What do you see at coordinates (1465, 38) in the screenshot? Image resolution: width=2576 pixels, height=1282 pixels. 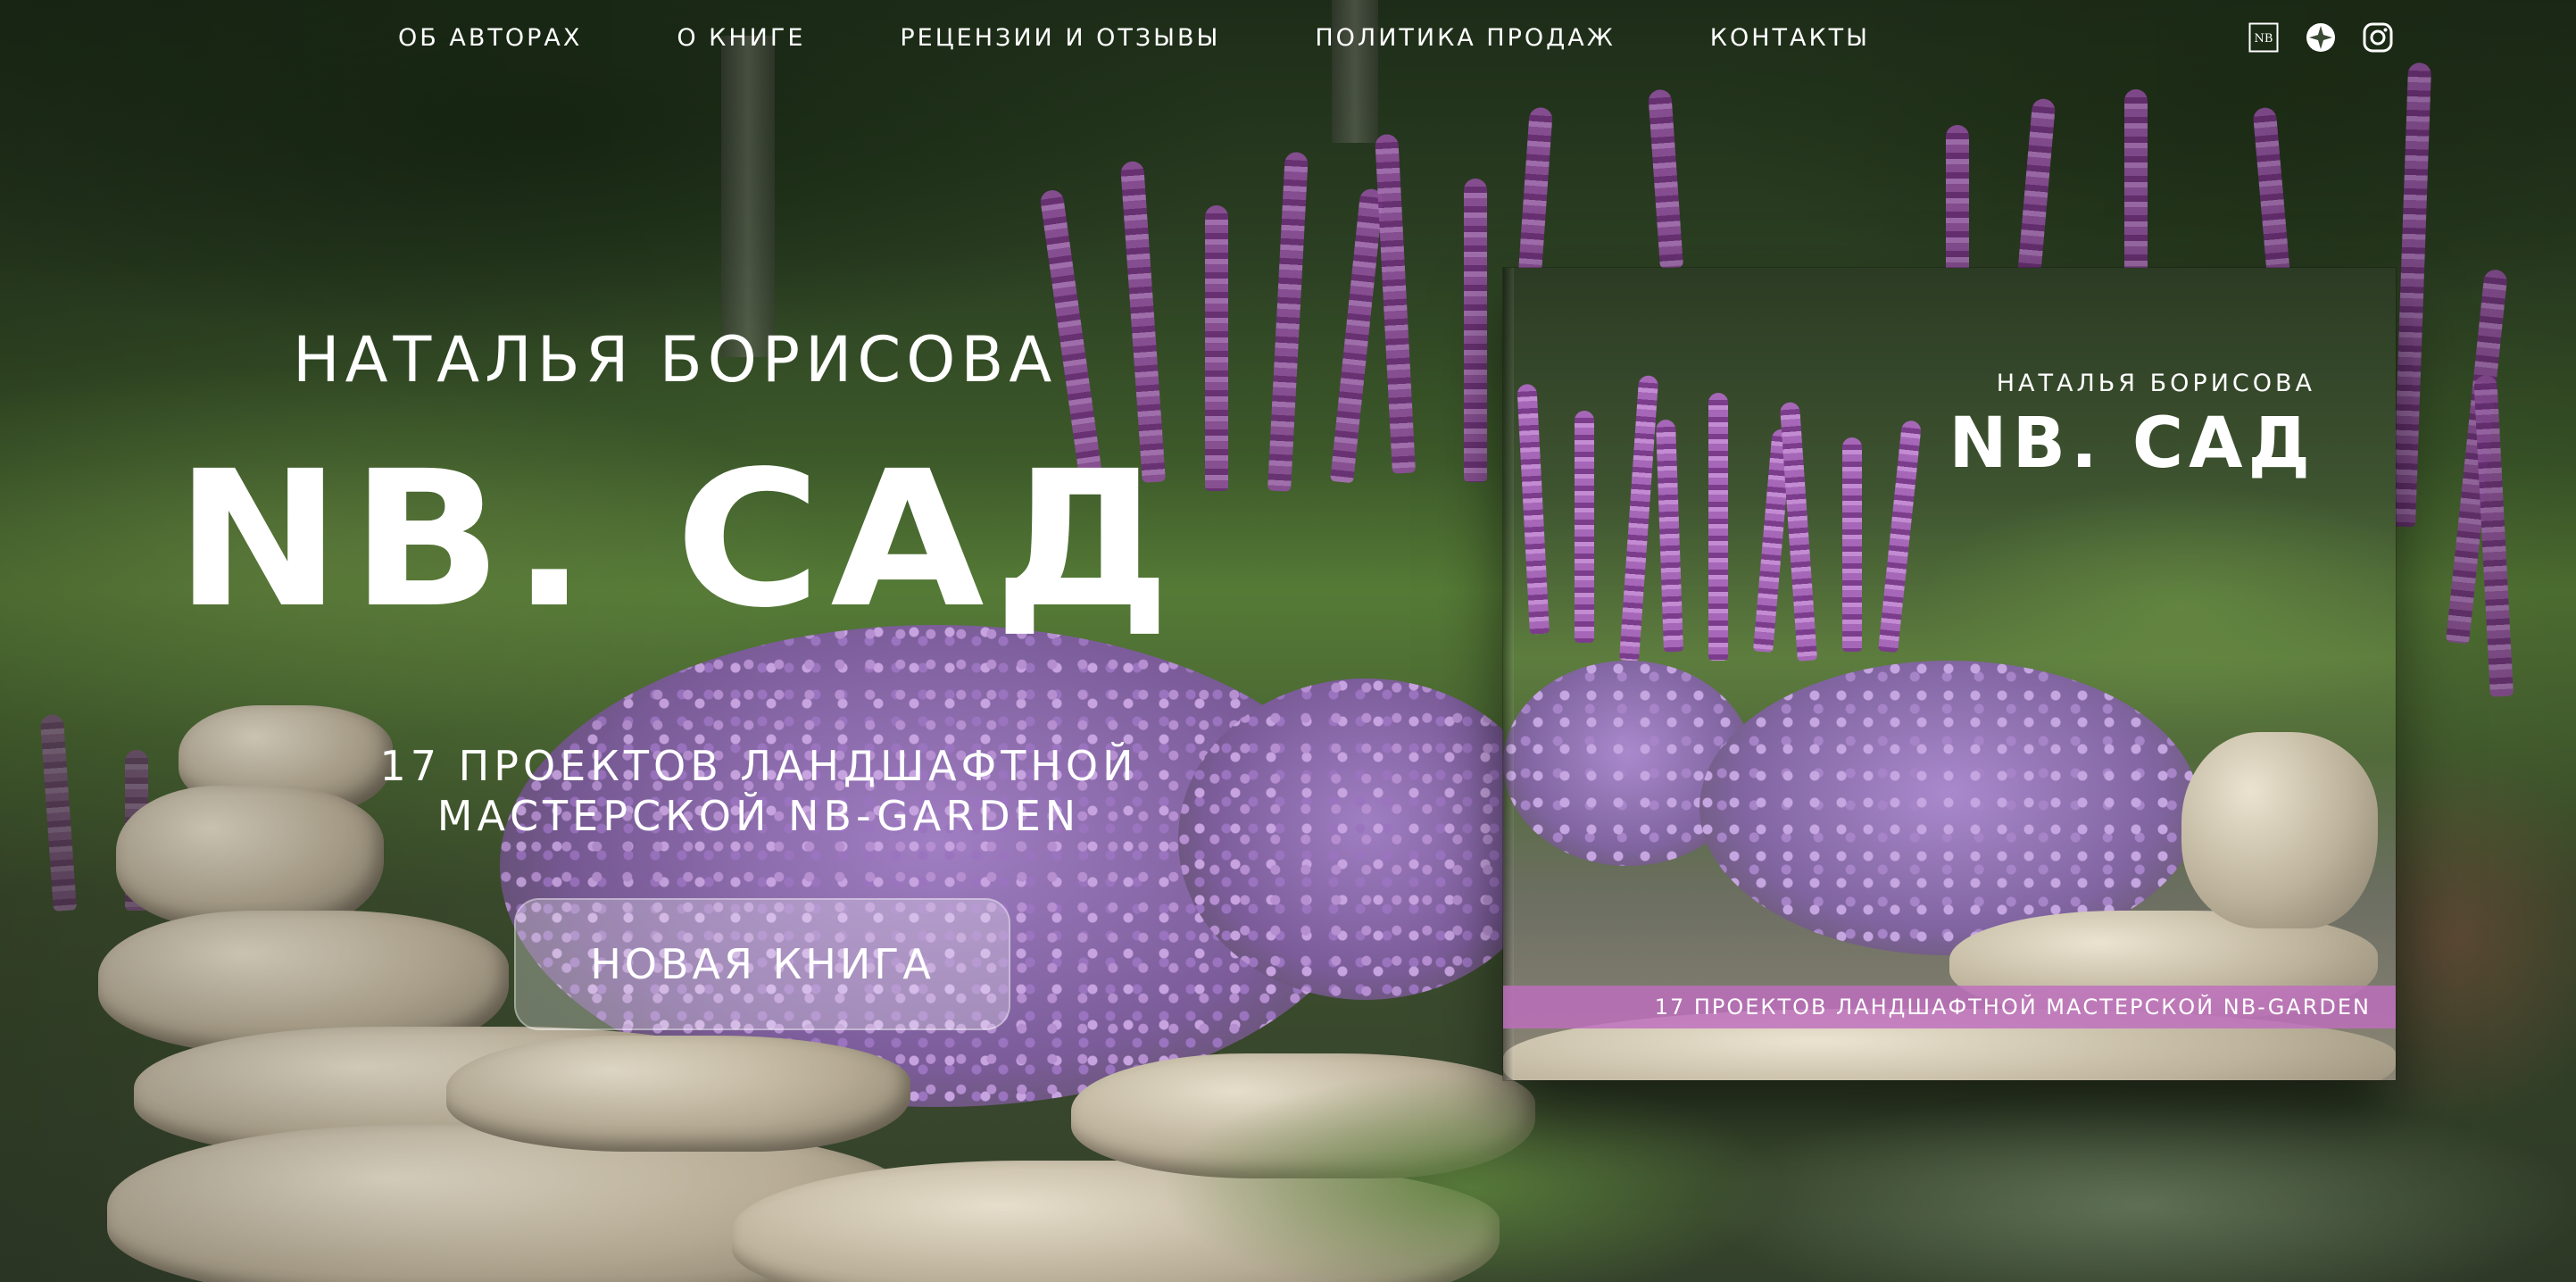 I see `nav-item-sales-policy: ПОЛИТИКА ПРОДАЖ` at bounding box center [1465, 38].